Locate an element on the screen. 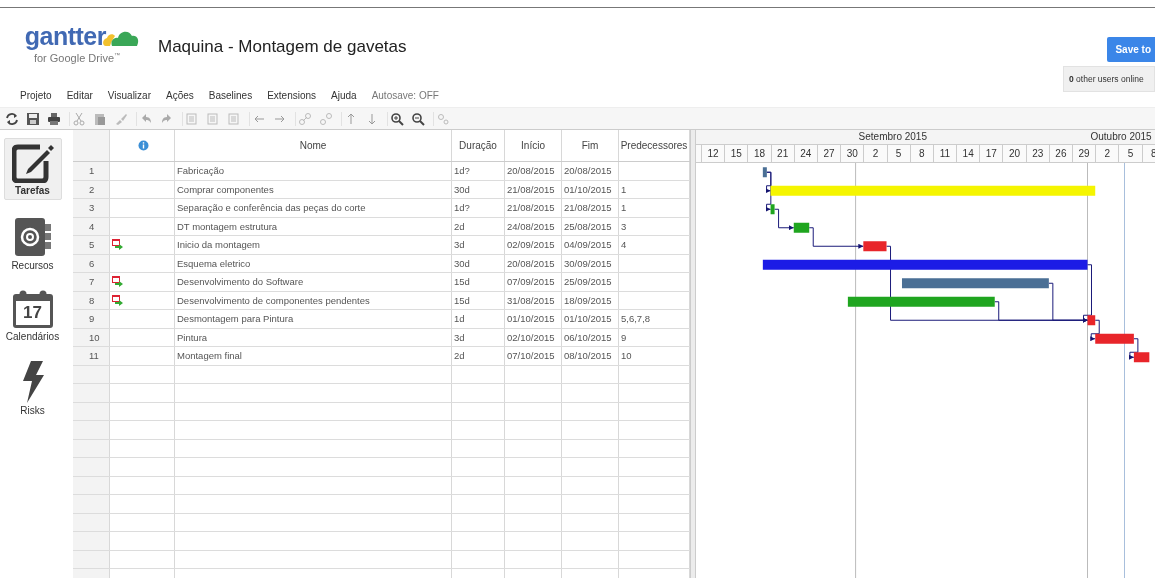 This screenshot has width=1155, height=578. start-date-cell: 24/08/2015 is located at coordinates (533, 226).